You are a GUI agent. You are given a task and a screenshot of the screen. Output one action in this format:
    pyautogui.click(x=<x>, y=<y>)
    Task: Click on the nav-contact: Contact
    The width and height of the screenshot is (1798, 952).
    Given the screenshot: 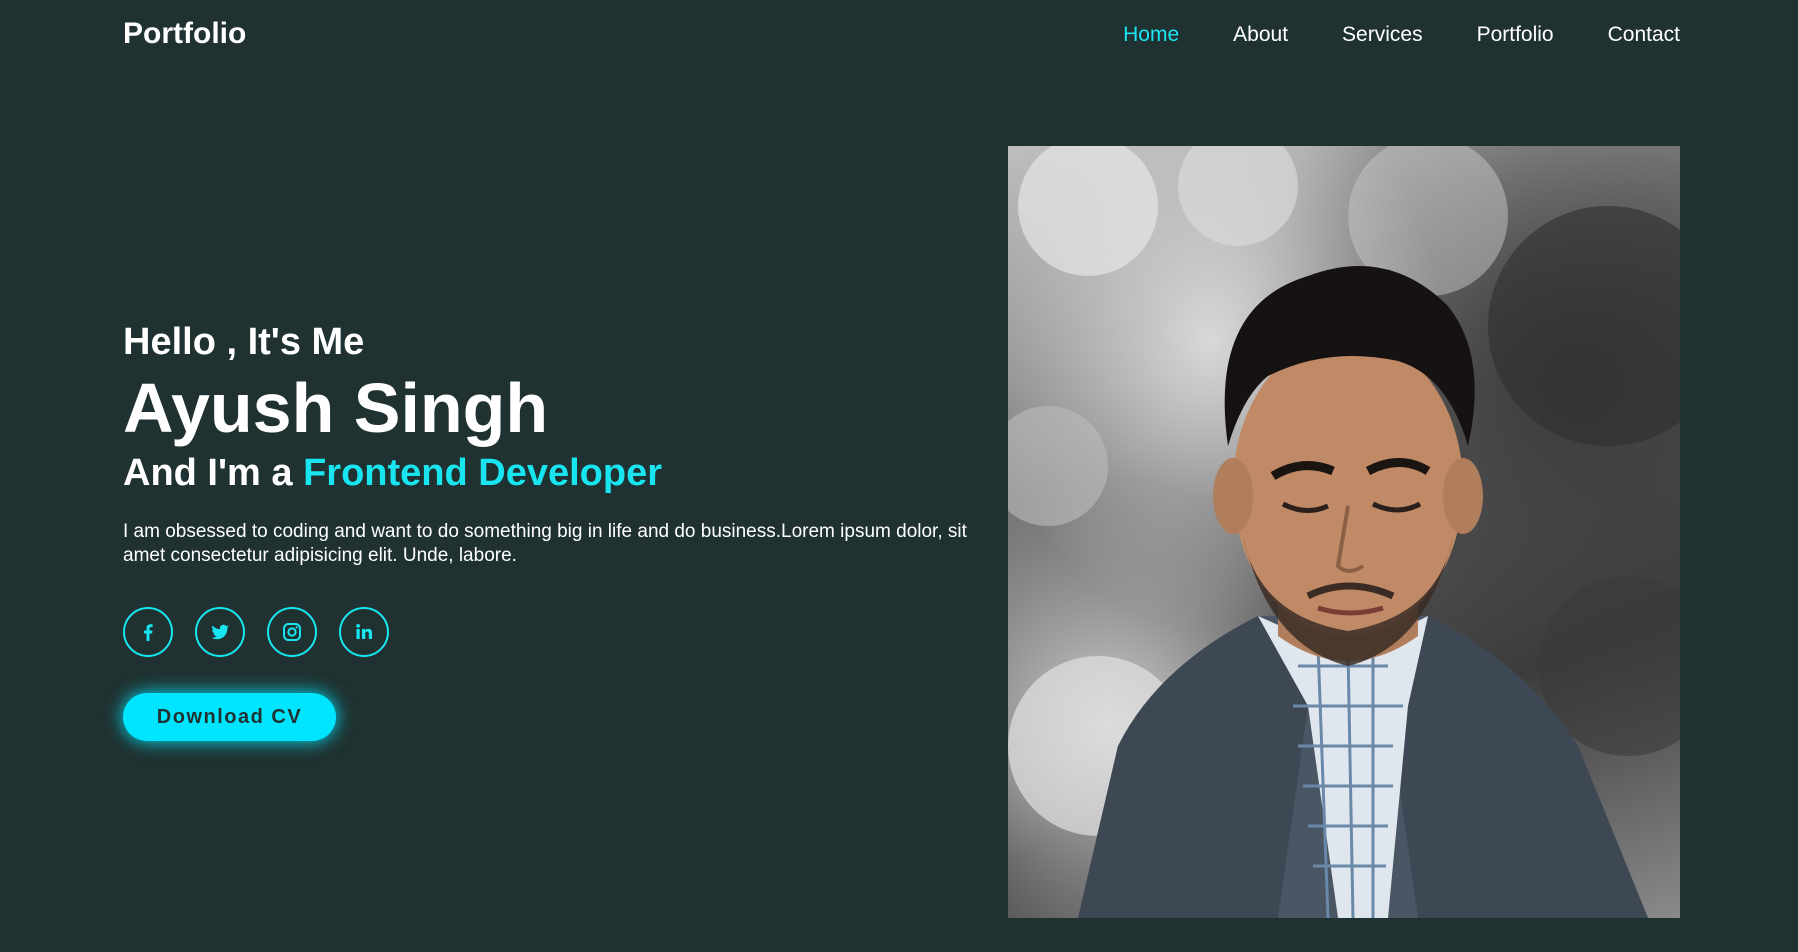 What is the action you would take?
    pyautogui.click(x=1644, y=35)
    